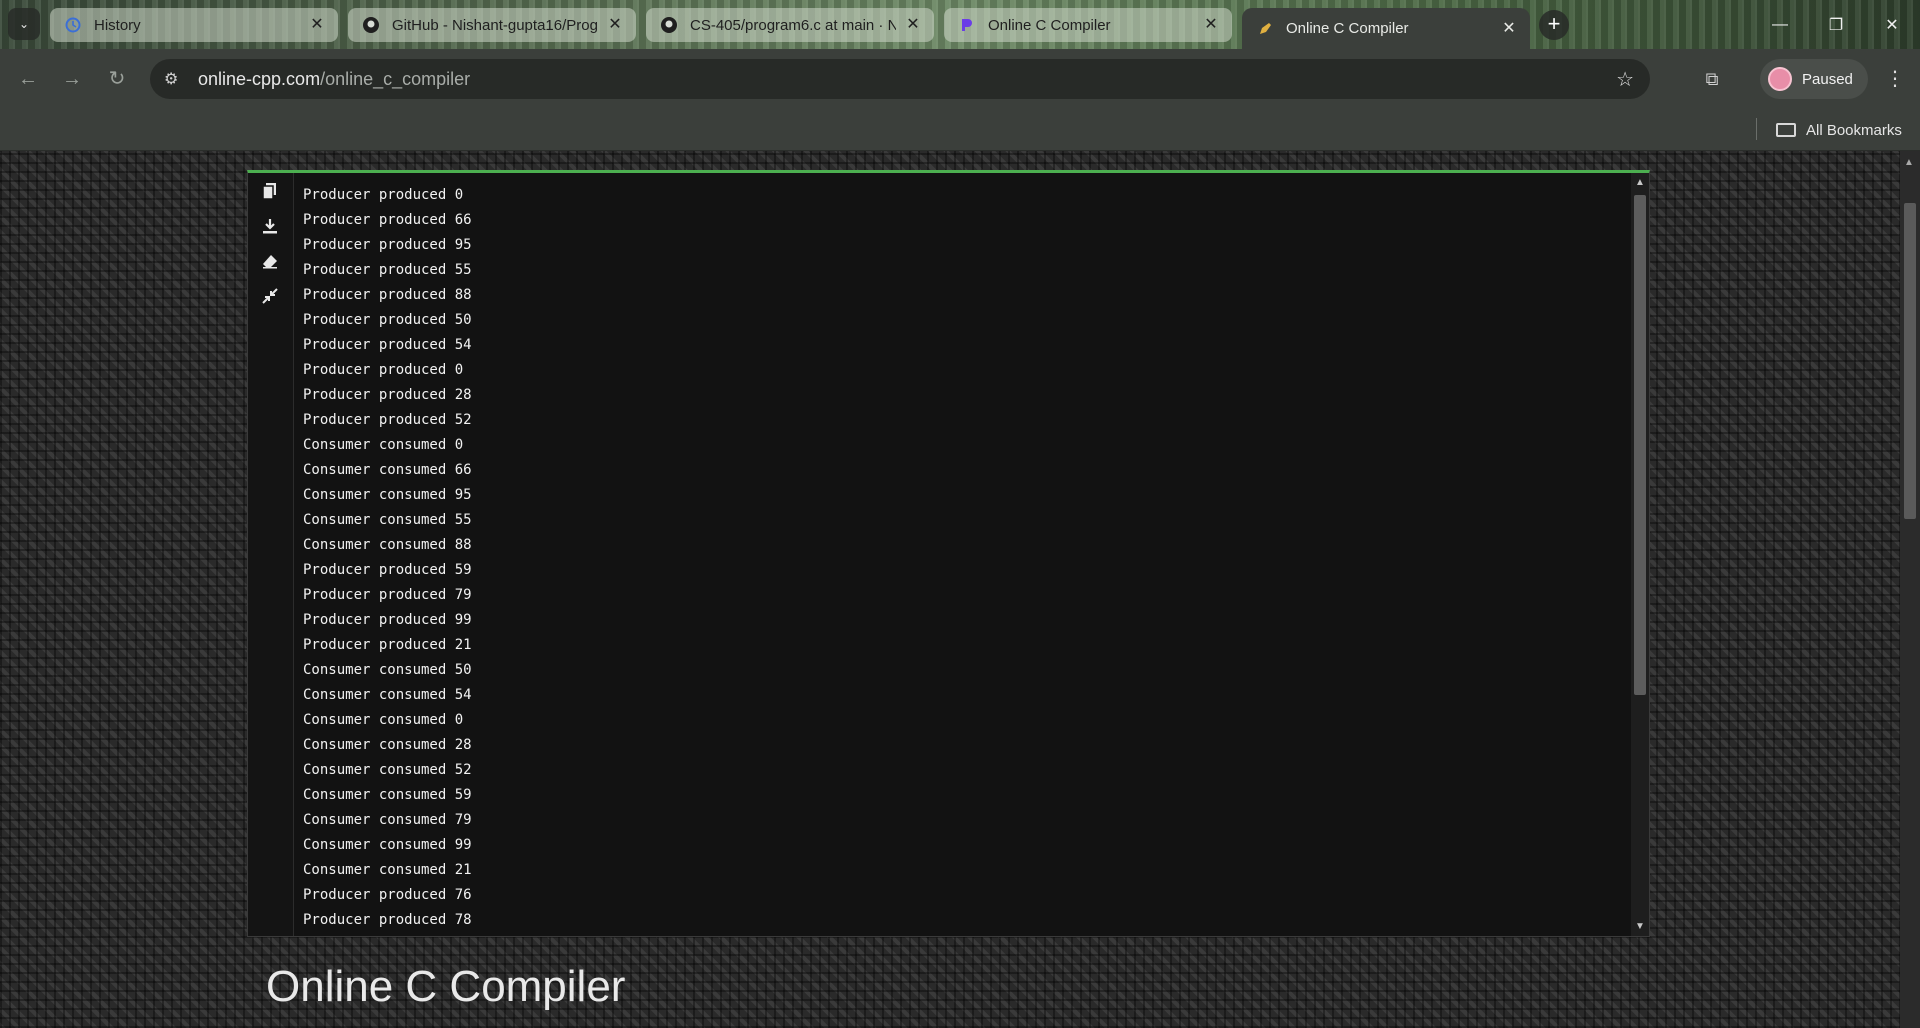 Image resolution: width=1920 pixels, height=1028 pixels. Describe the element at coordinates (387, 870) in the screenshot. I see `console-line: Consumer consumed 21` at that location.